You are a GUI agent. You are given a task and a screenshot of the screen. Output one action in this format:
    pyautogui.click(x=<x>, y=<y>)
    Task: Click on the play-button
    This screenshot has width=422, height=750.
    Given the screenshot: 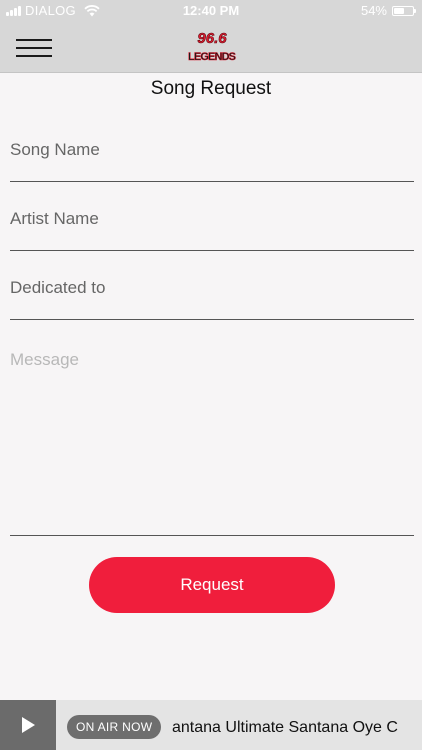 What is the action you would take?
    pyautogui.click(x=28, y=725)
    